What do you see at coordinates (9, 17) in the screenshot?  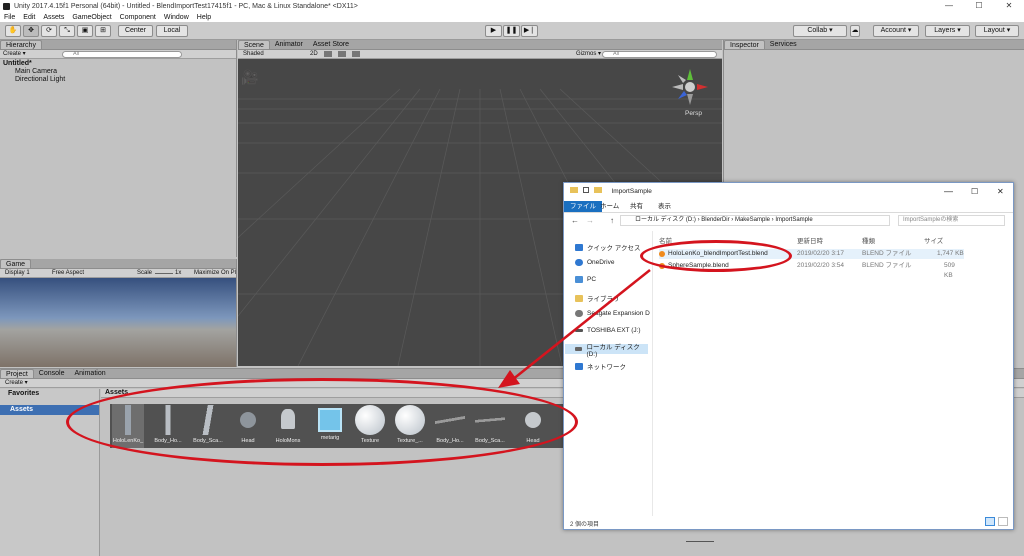 I see `menu-file: File` at bounding box center [9, 17].